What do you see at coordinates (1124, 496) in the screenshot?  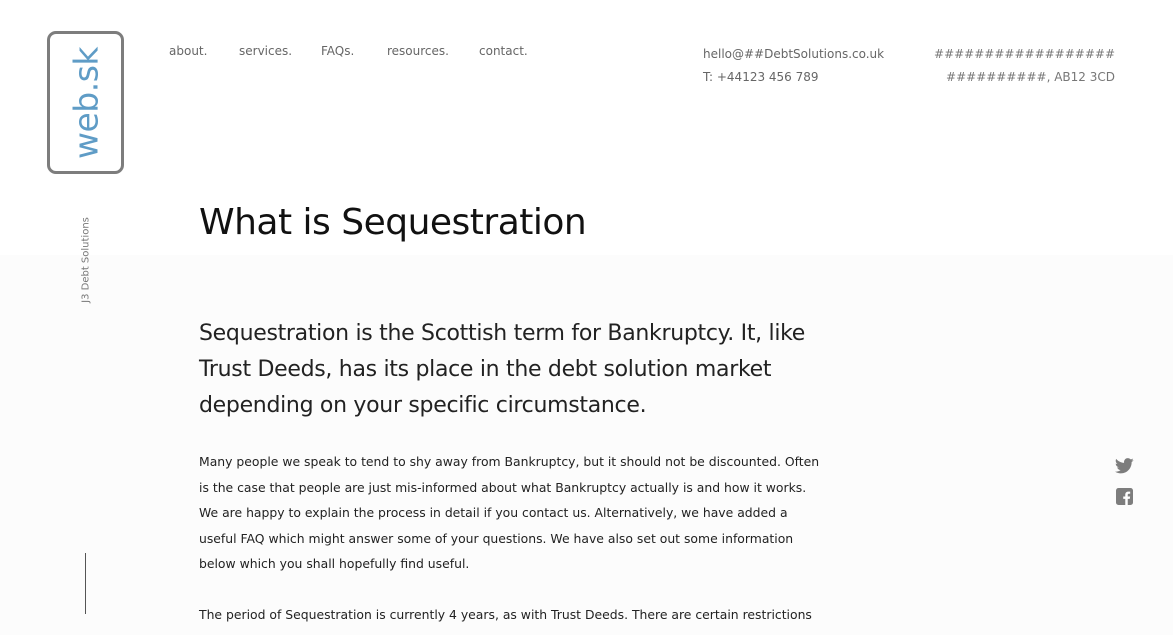 I see `facebook-icon` at bounding box center [1124, 496].